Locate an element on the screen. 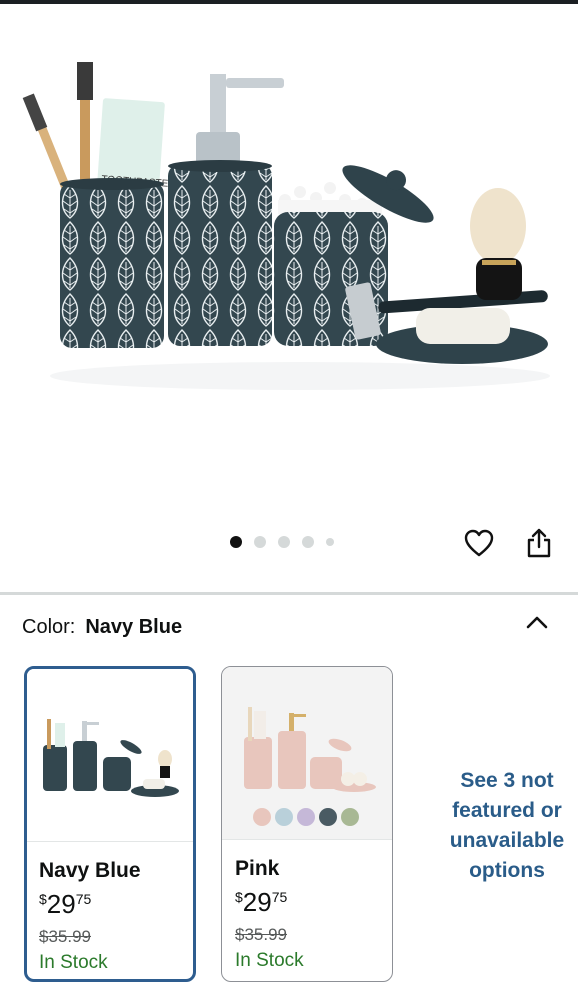 The width and height of the screenshot is (578, 1000). soap-dispenser is located at coordinates (220, 255).